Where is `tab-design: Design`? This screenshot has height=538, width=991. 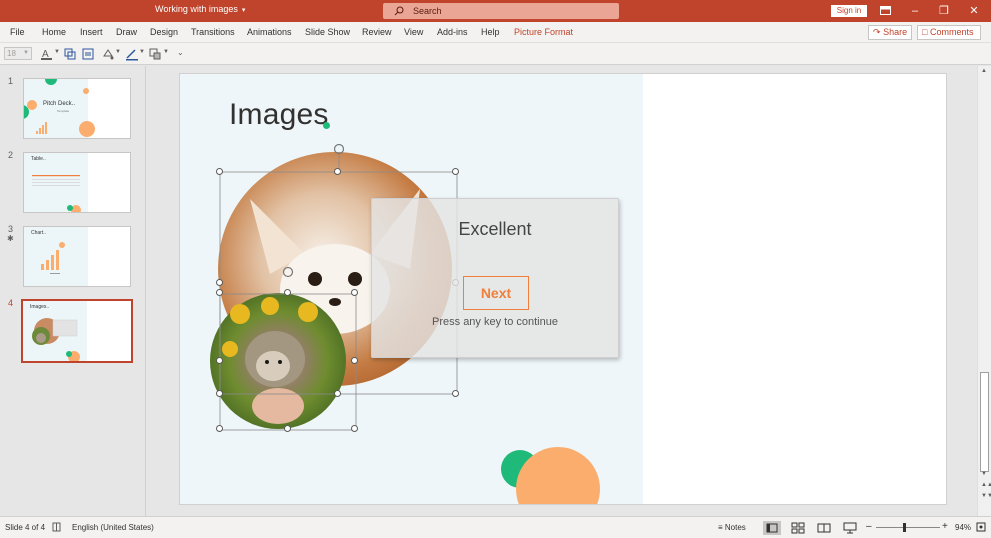 tab-design: Design is located at coordinates (164, 32).